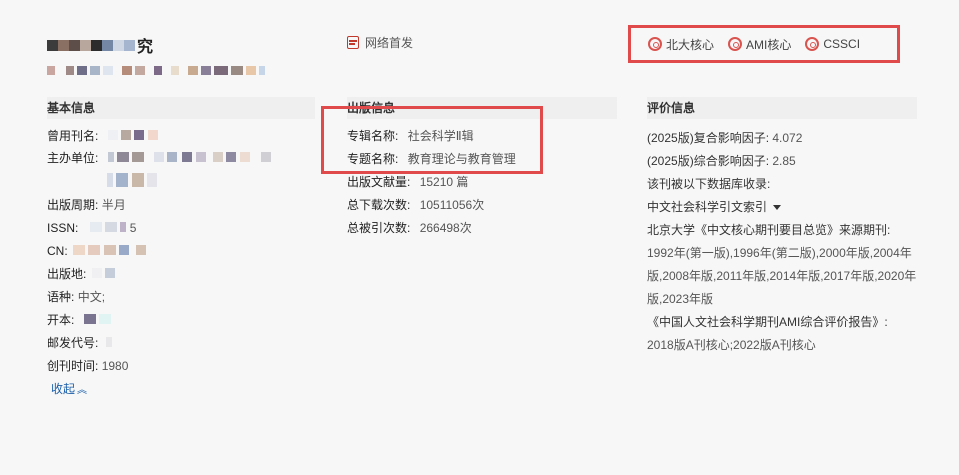 Image resolution: width=959 pixels, height=475 pixels. I want to click on db-dropdown: 中文社会科学引文索引, so click(714, 206).